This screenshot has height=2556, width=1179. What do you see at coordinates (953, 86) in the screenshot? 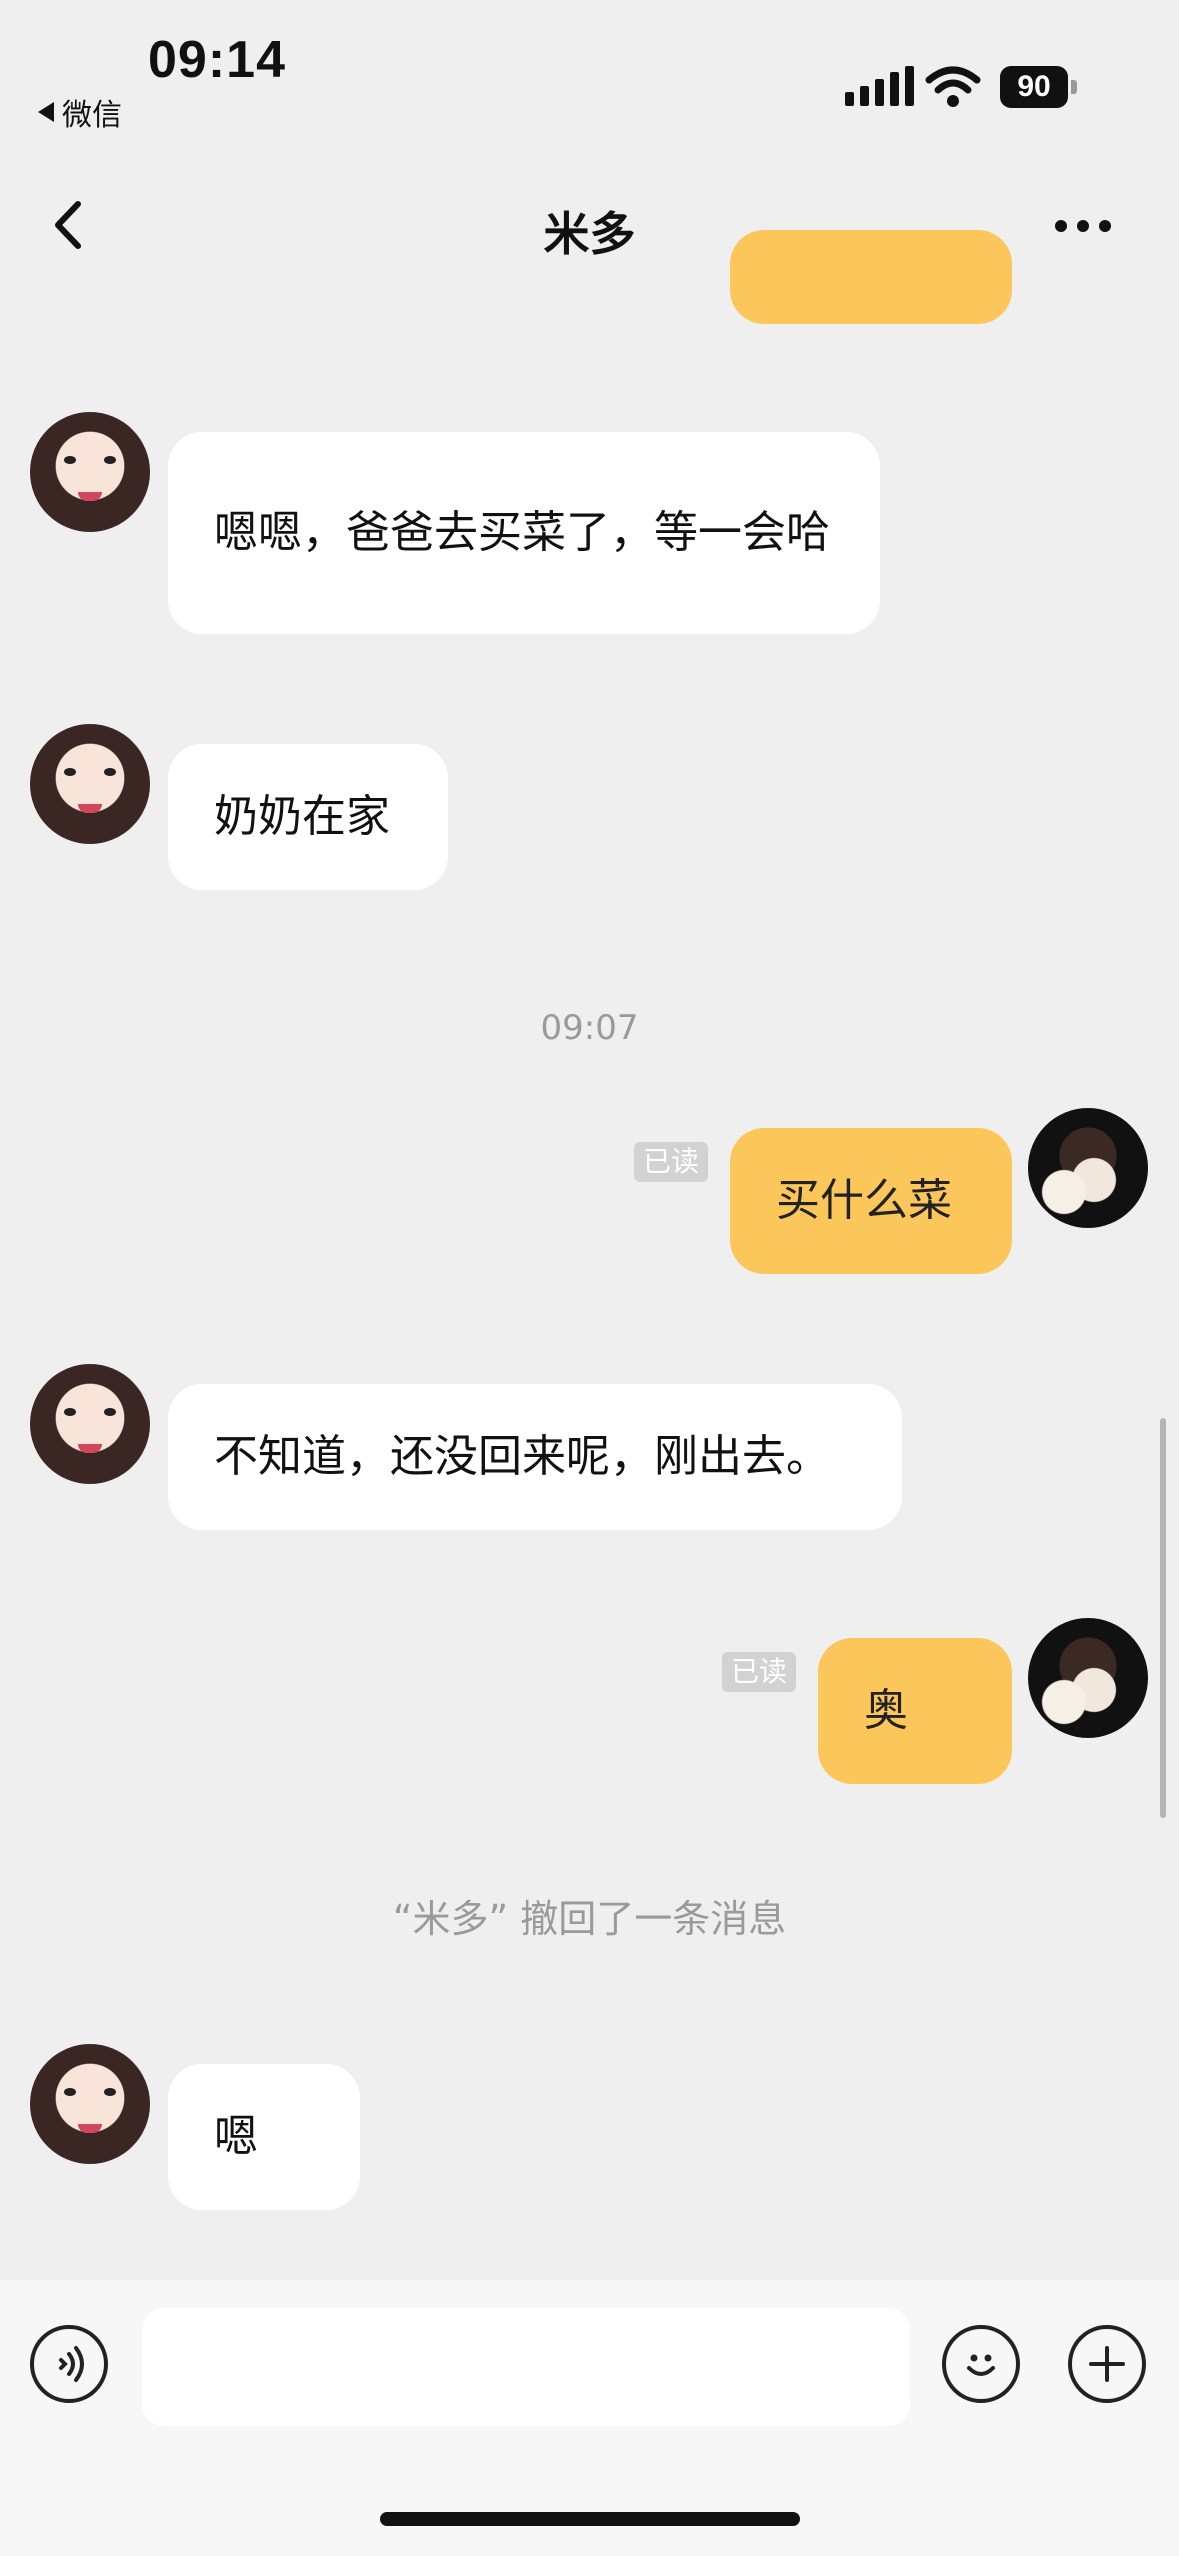
I see `wifi-icon` at bounding box center [953, 86].